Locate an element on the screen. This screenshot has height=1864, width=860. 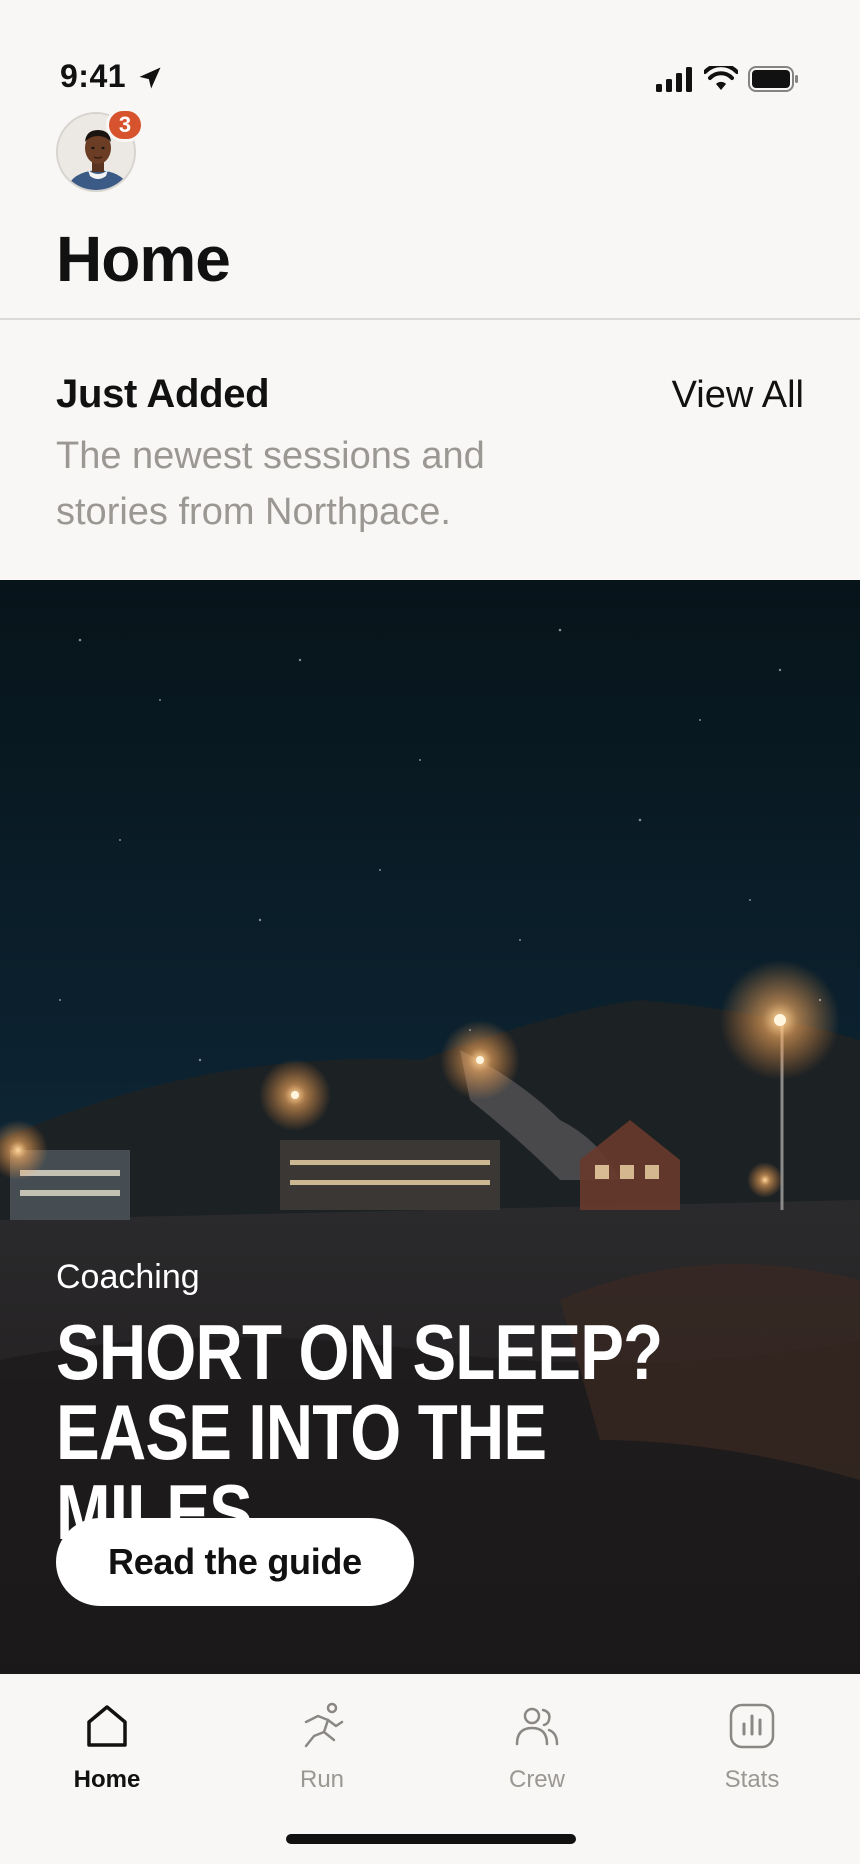
home-indicator is located at coordinates (431, 1839).